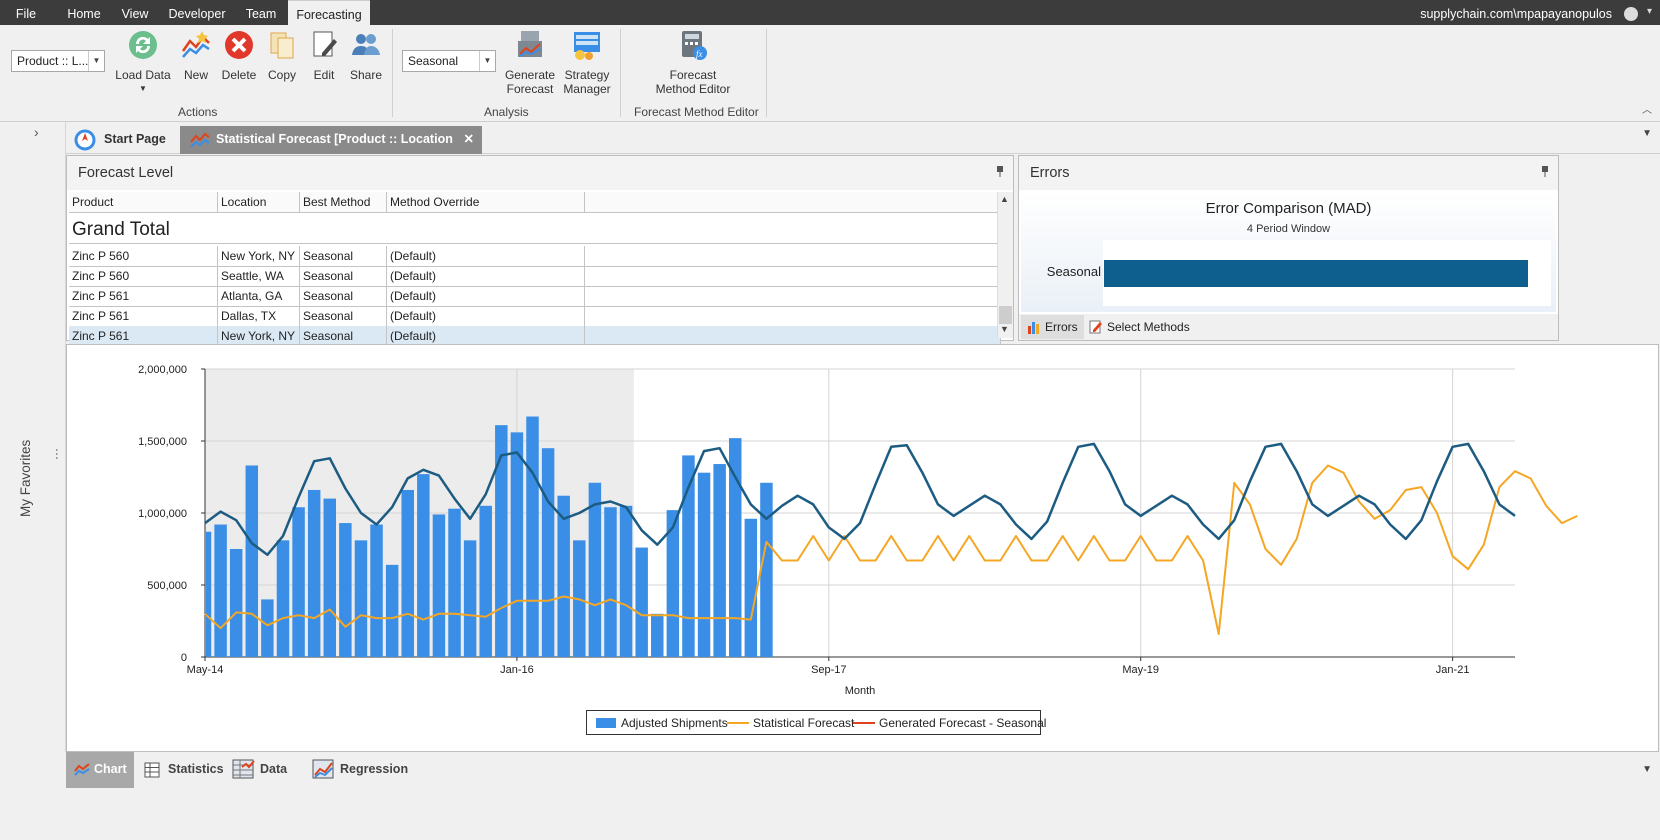  Describe the element at coordinates (693, 62) in the screenshot. I see `forecast-method-editor-button: fx Forecast Method Editor` at that location.